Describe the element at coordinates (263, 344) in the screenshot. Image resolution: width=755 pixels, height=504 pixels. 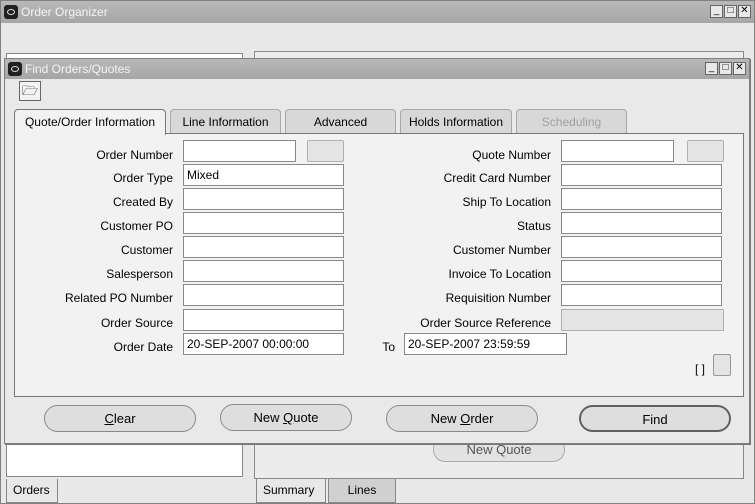
I see `order-date-from-field` at that location.